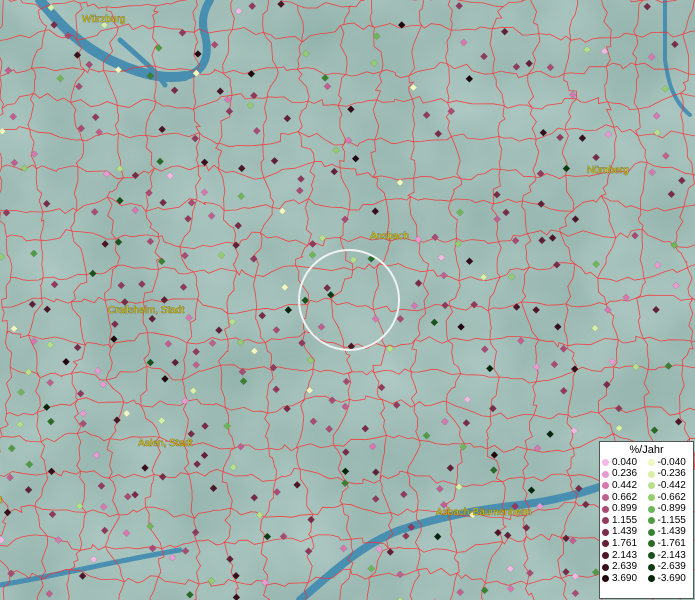 Image resolution: width=695 pixels, height=600 pixels. I want to click on city-label-nurnberg: Nürnberg, so click(608, 170).